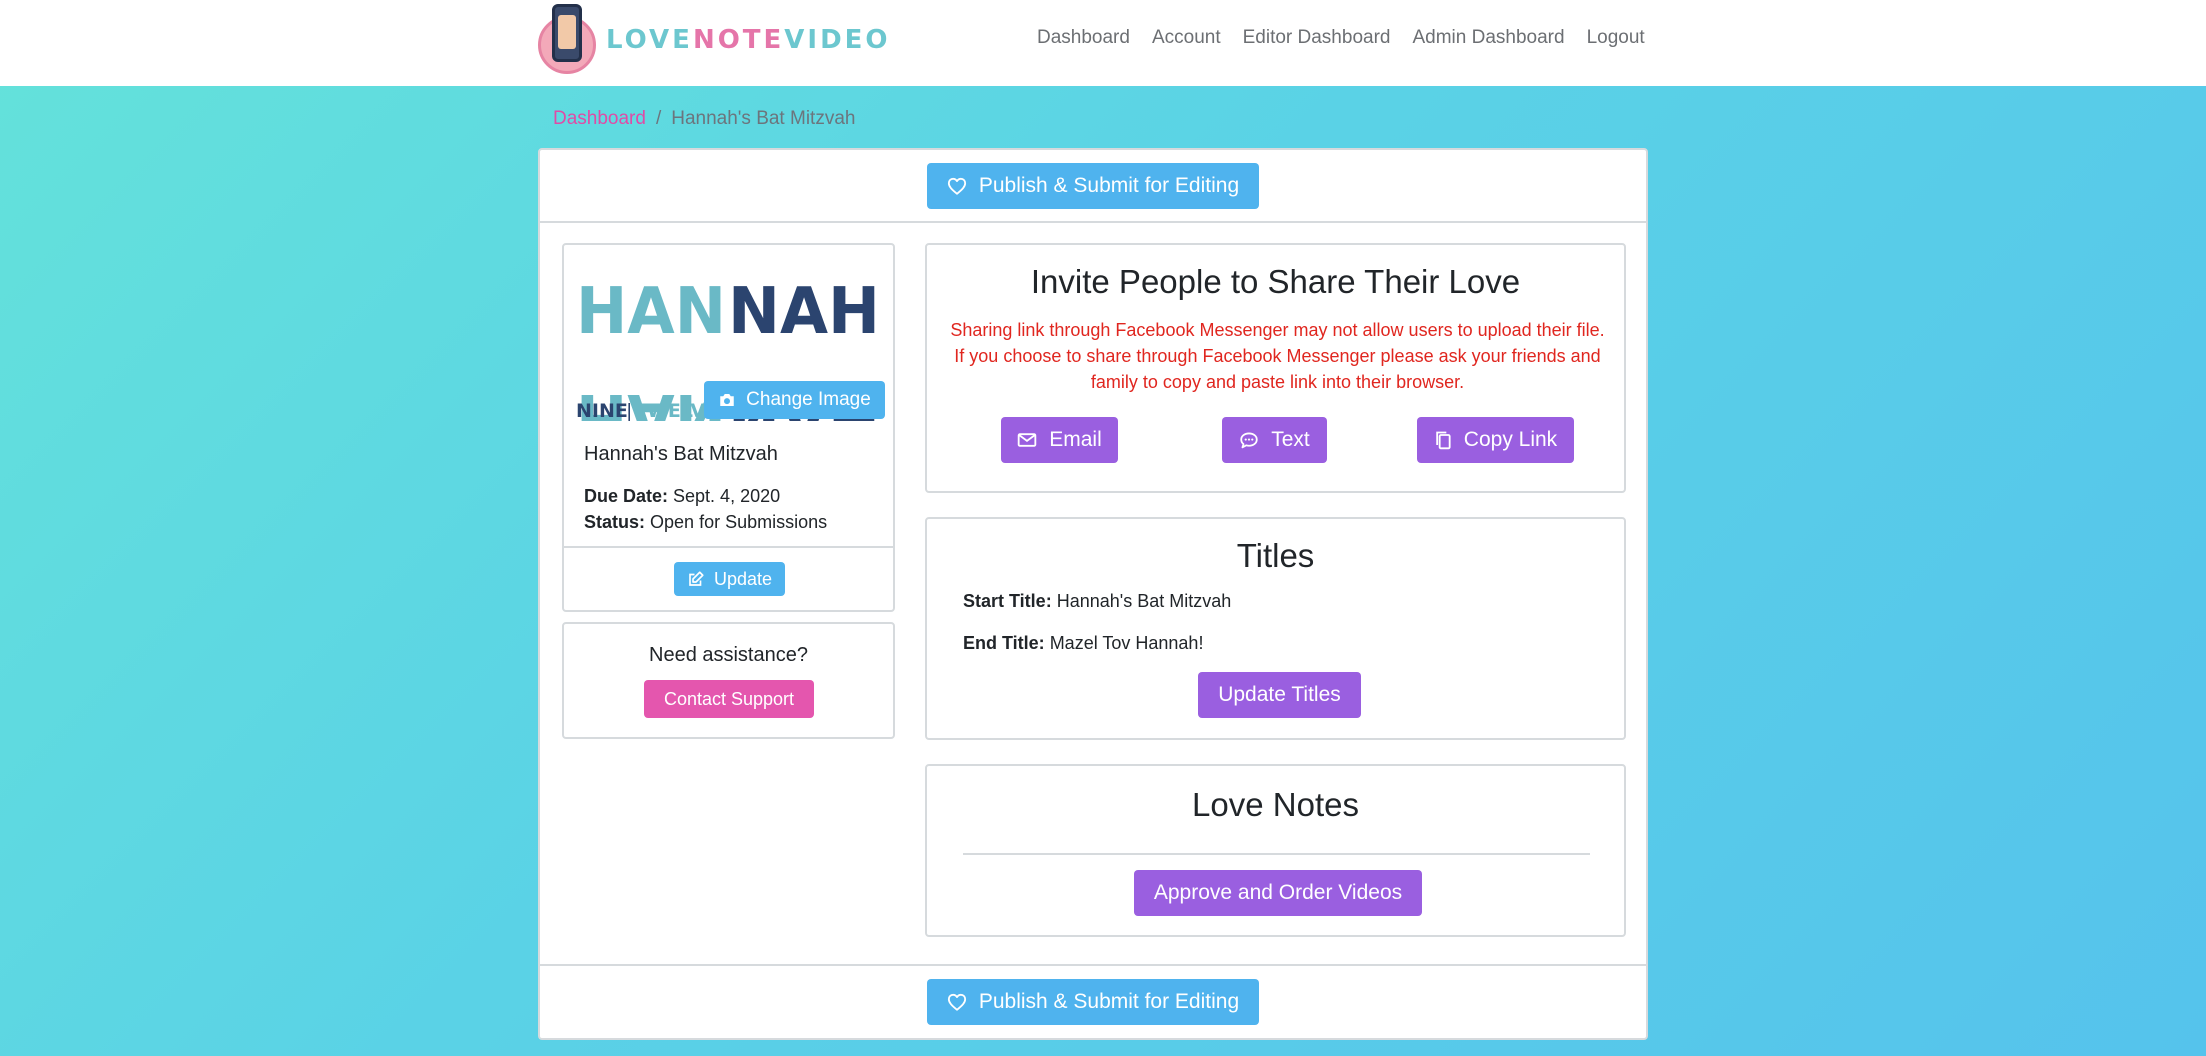 The image size is (2206, 1056). What do you see at coordinates (728, 547) in the screenshot?
I see `event-divider` at bounding box center [728, 547].